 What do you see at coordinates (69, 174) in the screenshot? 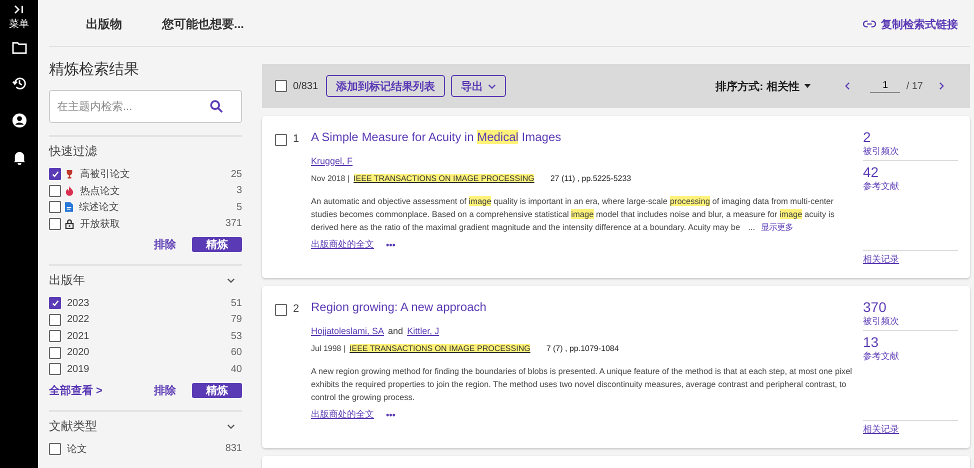
I see `trophy-icon` at bounding box center [69, 174].